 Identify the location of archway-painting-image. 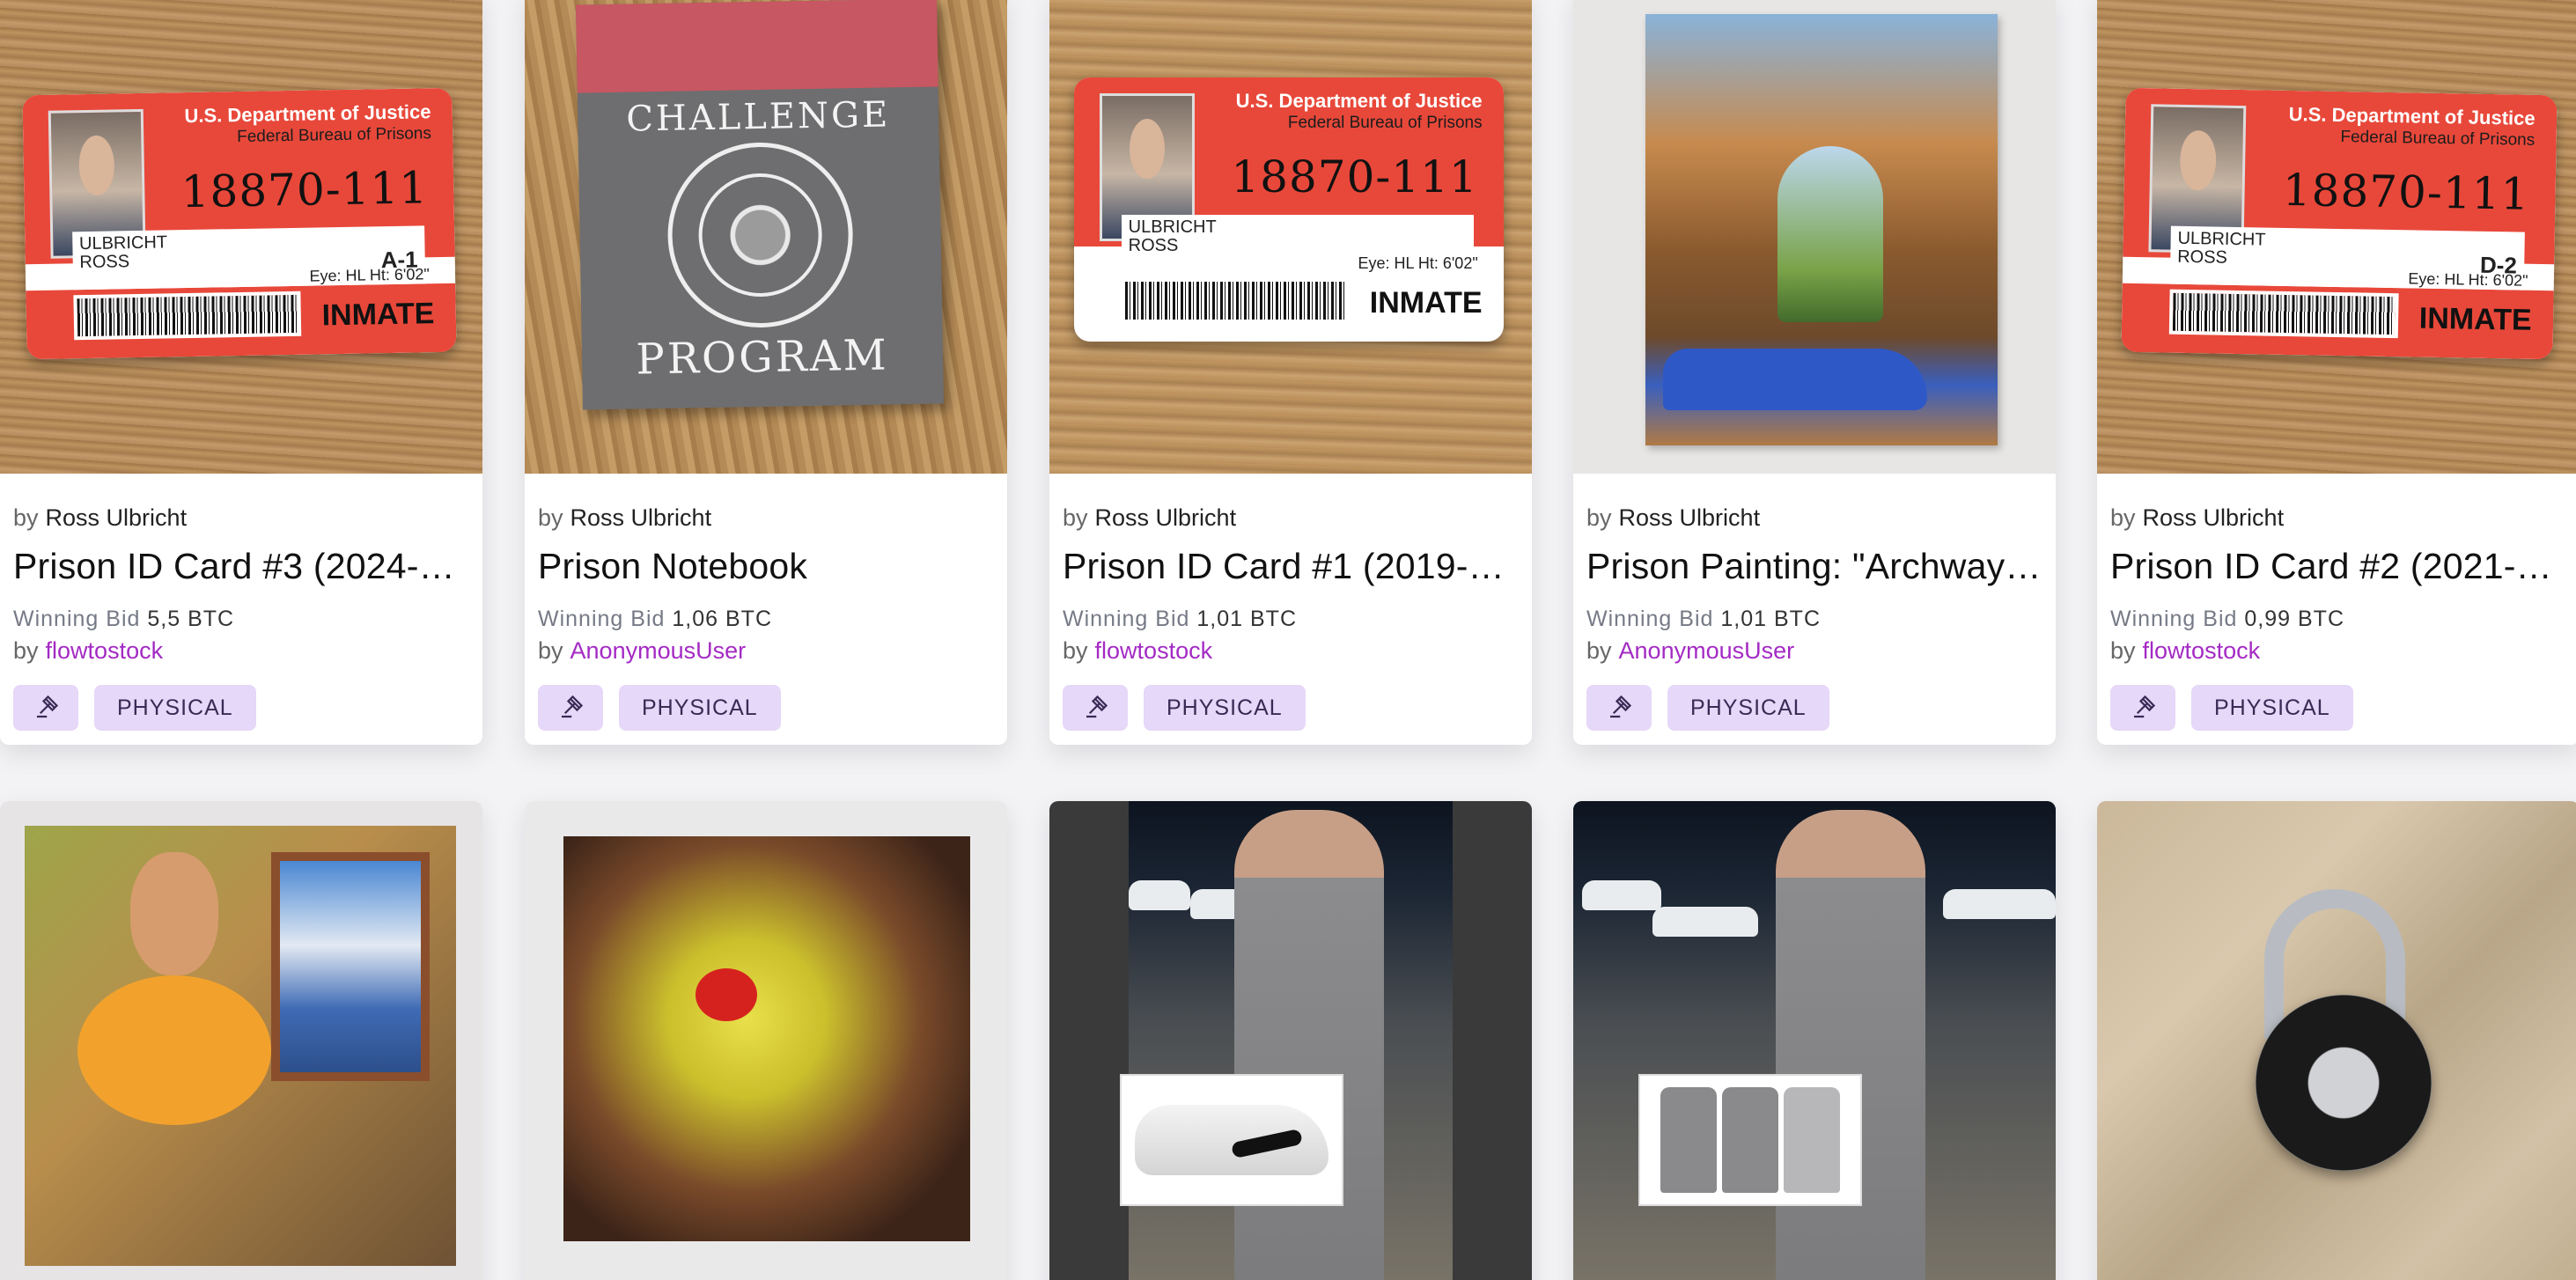
(1822, 229).